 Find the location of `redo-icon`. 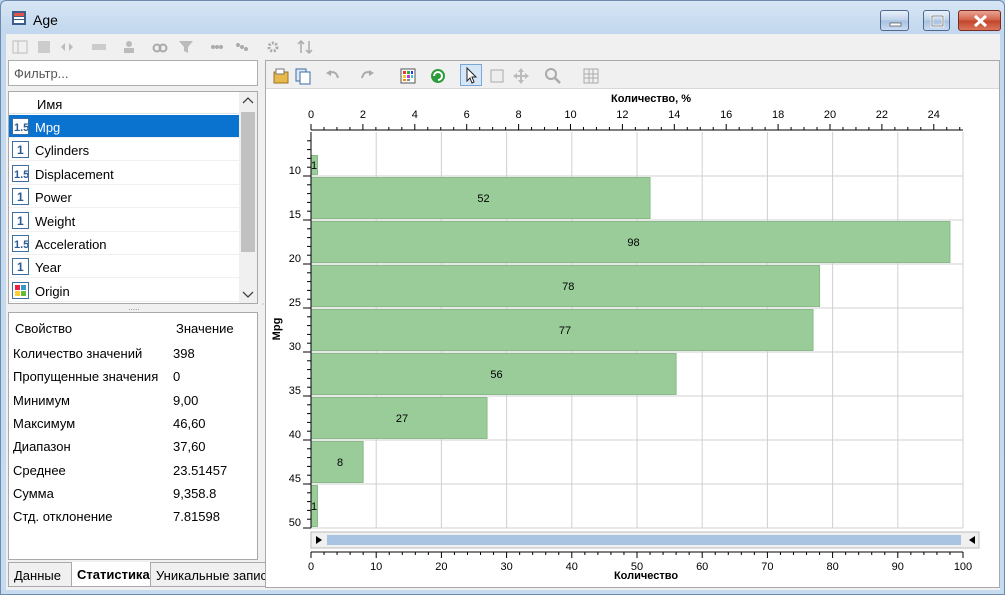

redo-icon is located at coordinates (367, 76).